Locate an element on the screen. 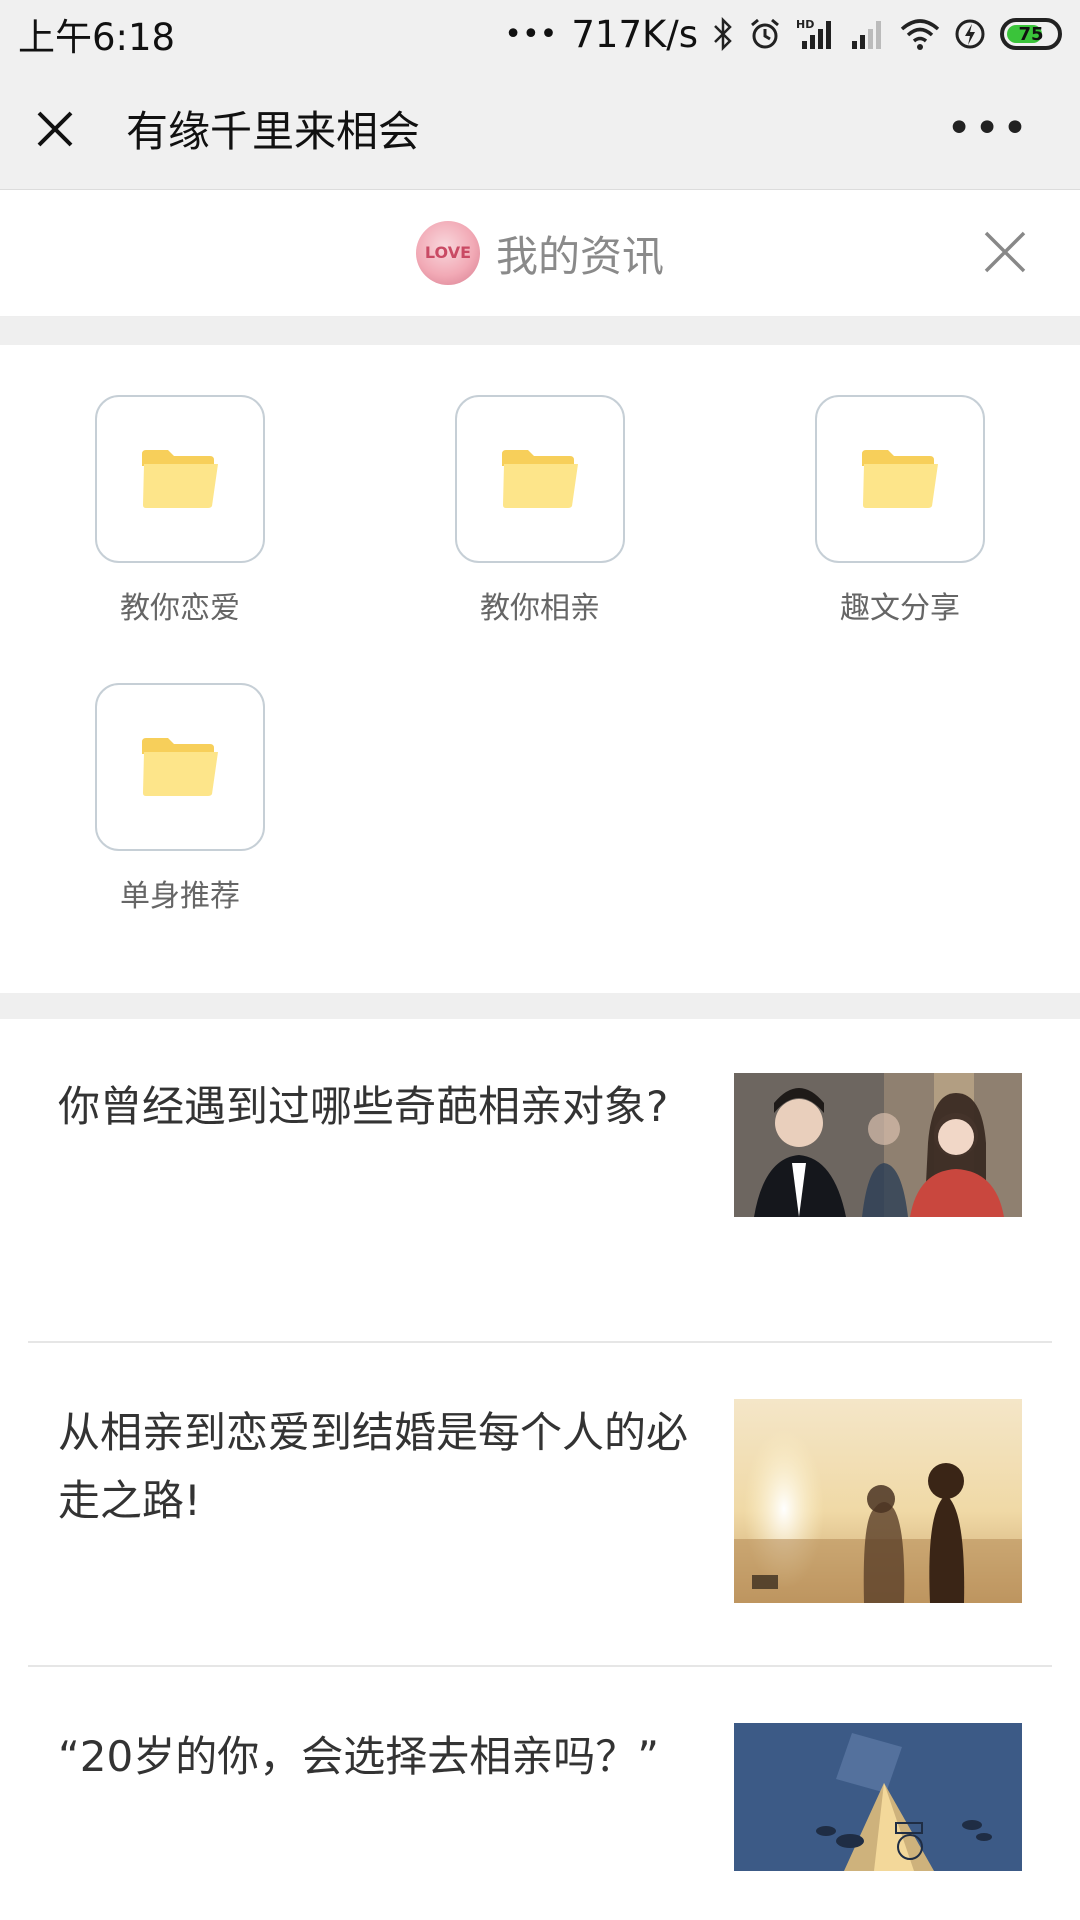 The image size is (1080, 1920). status-bar: 上午6:18 ••• 717K/s HD 75 is located at coordinates (540, 34).